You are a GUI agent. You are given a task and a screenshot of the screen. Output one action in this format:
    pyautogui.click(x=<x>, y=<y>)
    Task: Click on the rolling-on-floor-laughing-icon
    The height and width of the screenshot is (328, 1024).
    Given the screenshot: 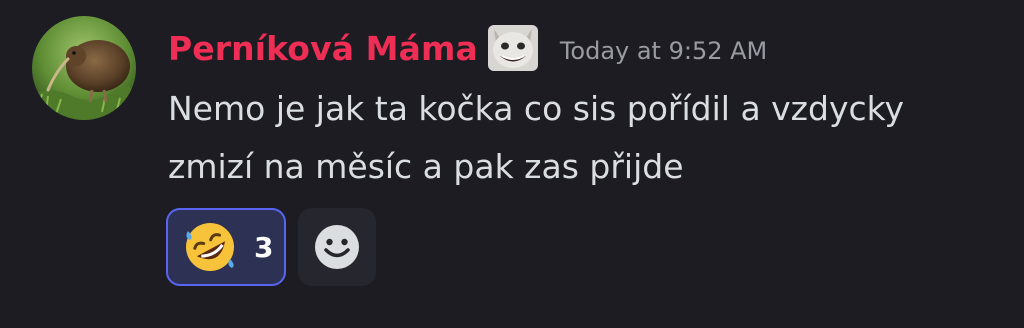 What is the action you would take?
    pyautogui.click(x=210, y=247)
    